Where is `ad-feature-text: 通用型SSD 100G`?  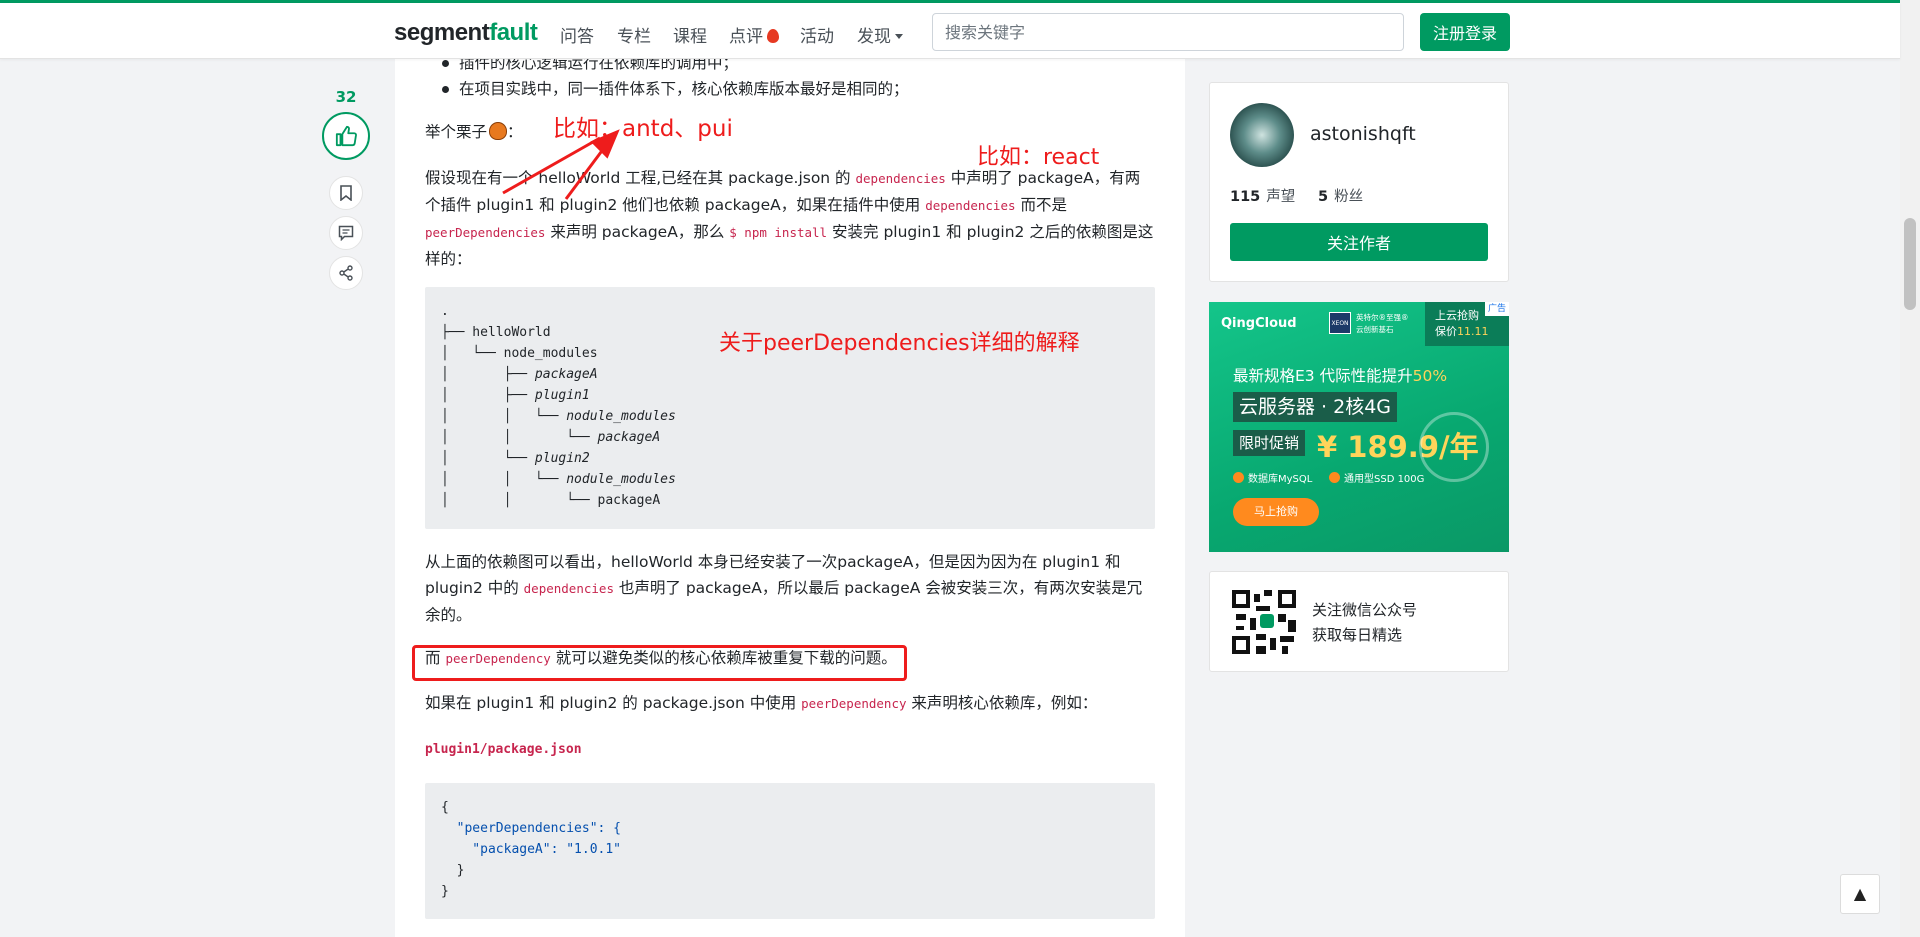
ad-feature-text: 通用型SSD 100G is located at coordinates (1384, 479).